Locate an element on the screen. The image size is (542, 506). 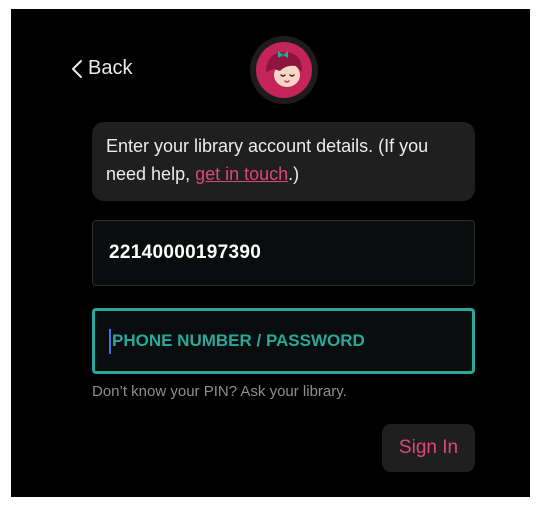
instructions-text-end: .) is located at coordinates (294, 174).